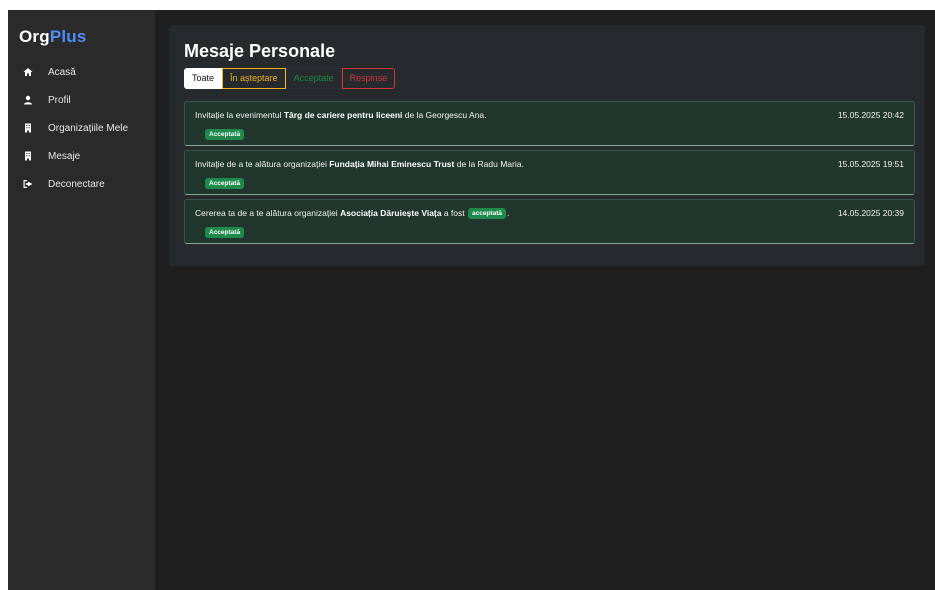  I want to click on user-icon, so click(28, 100).